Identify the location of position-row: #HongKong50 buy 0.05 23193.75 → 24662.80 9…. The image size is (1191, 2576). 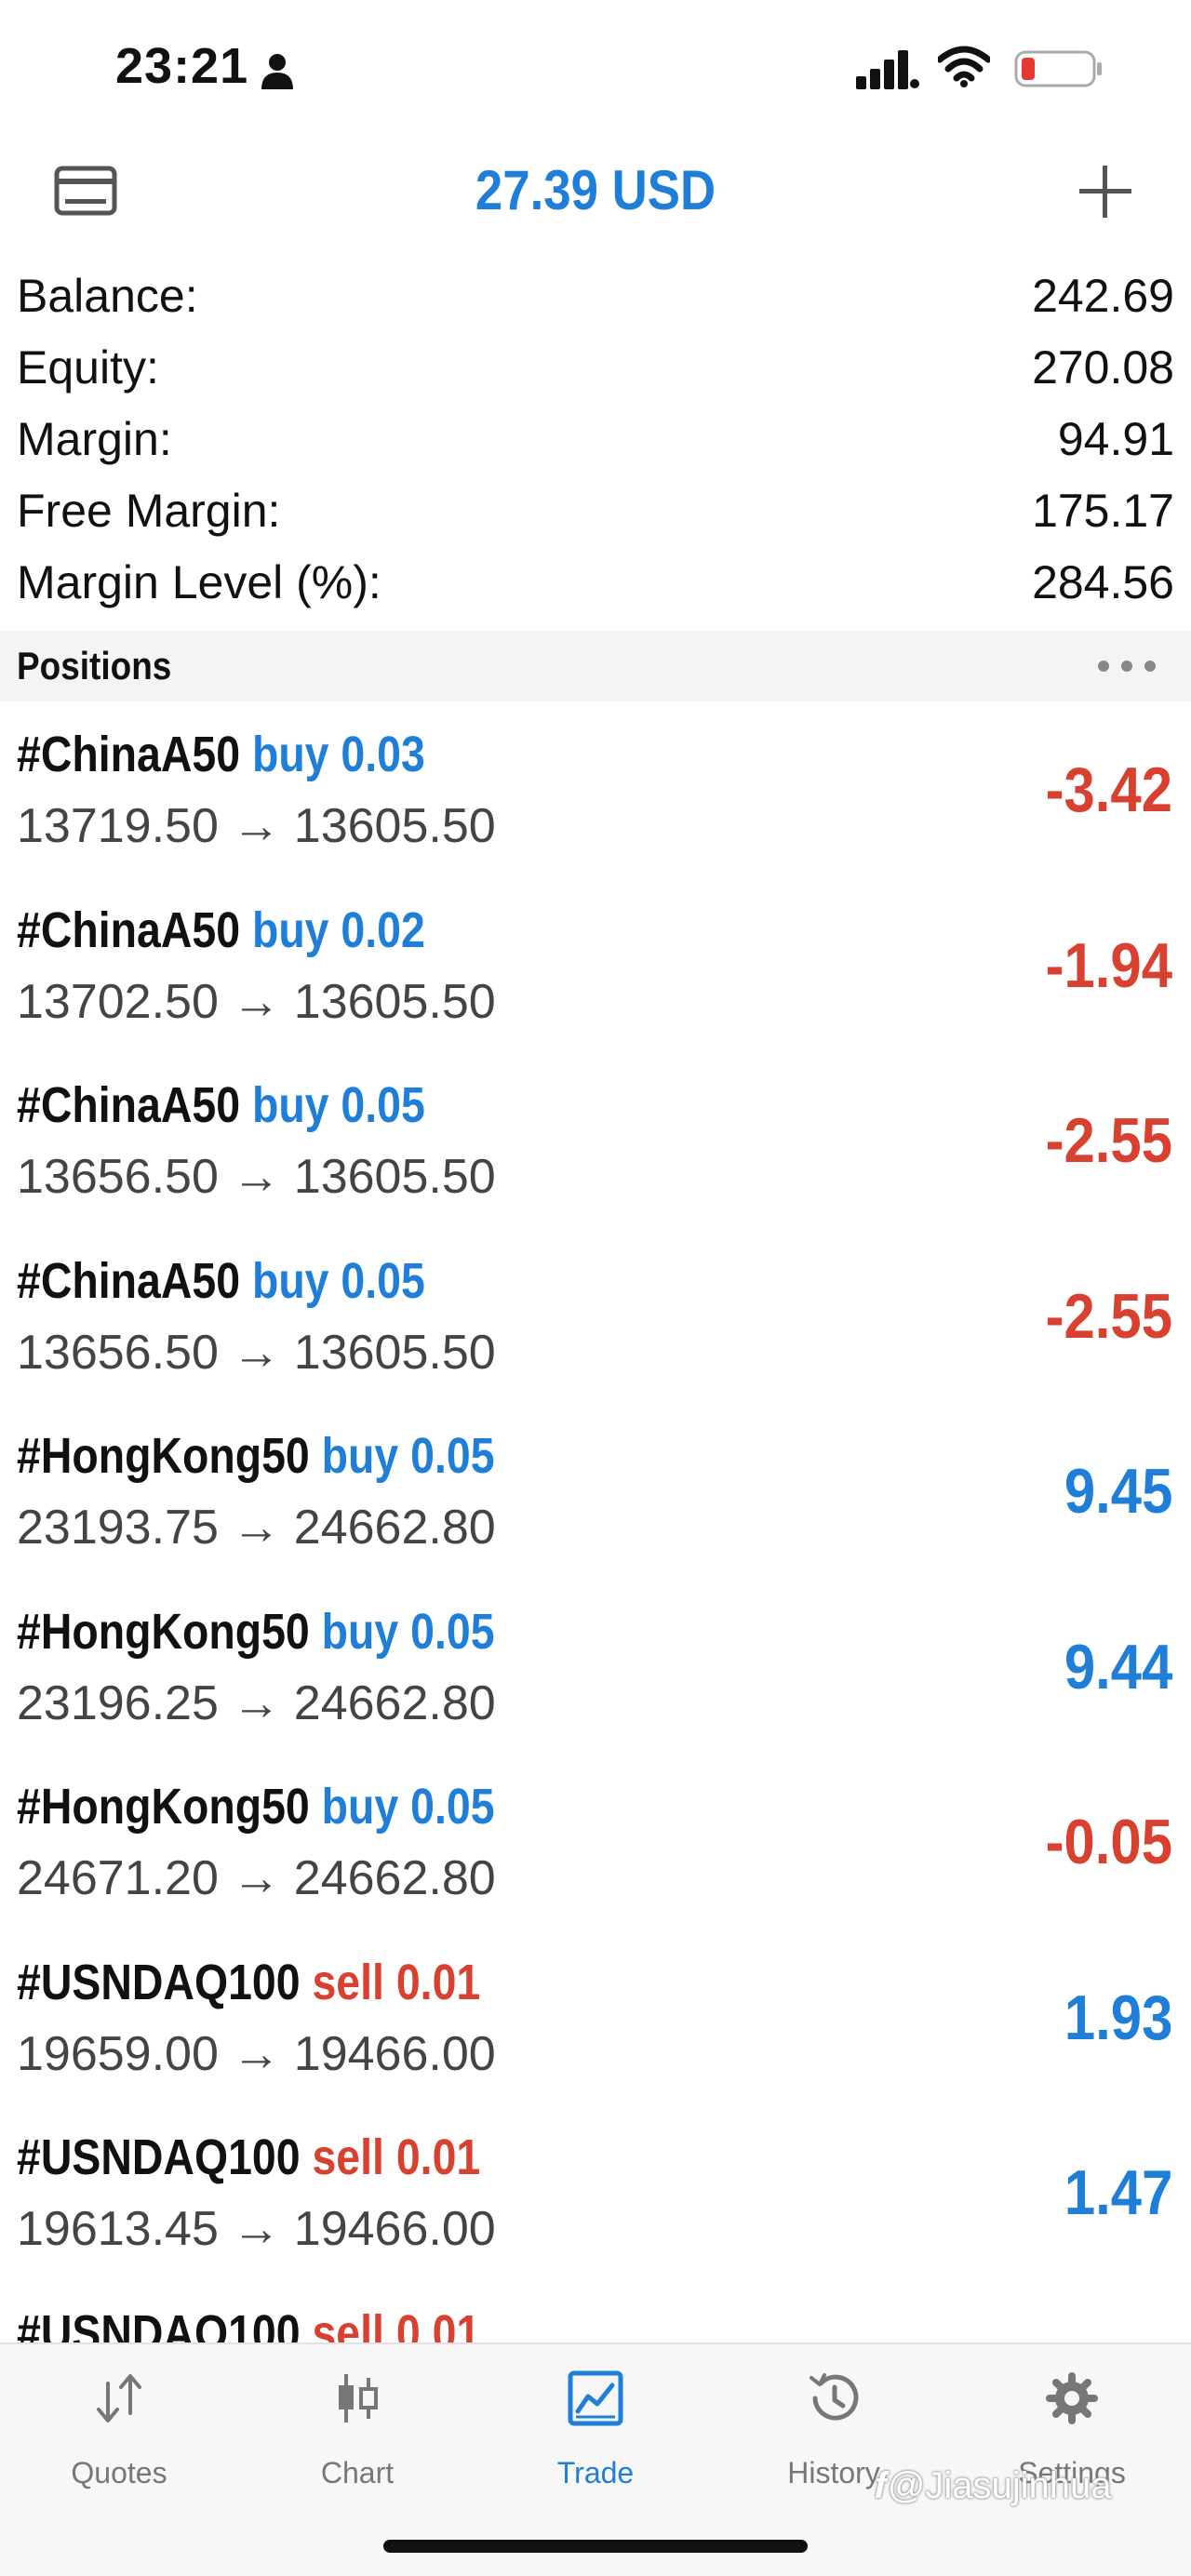
(595, 1496).